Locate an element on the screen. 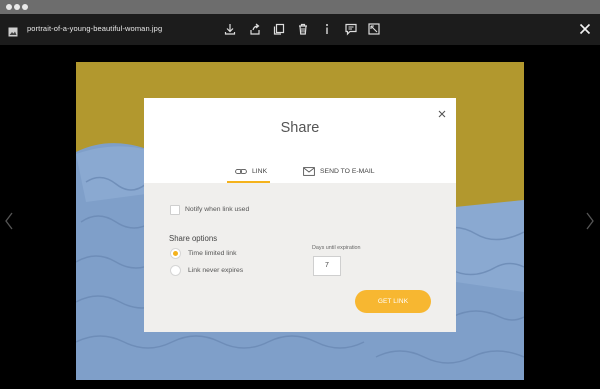  expiration-days-input: 7 is located at coordinates (327, 266).